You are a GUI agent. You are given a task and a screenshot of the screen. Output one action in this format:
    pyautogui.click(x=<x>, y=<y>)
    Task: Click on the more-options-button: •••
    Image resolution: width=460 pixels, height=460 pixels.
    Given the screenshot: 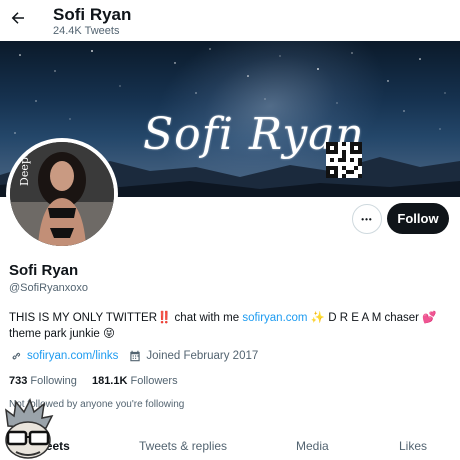 What is the action you would take?
    pyautogui.click(x=367, y=219)
    